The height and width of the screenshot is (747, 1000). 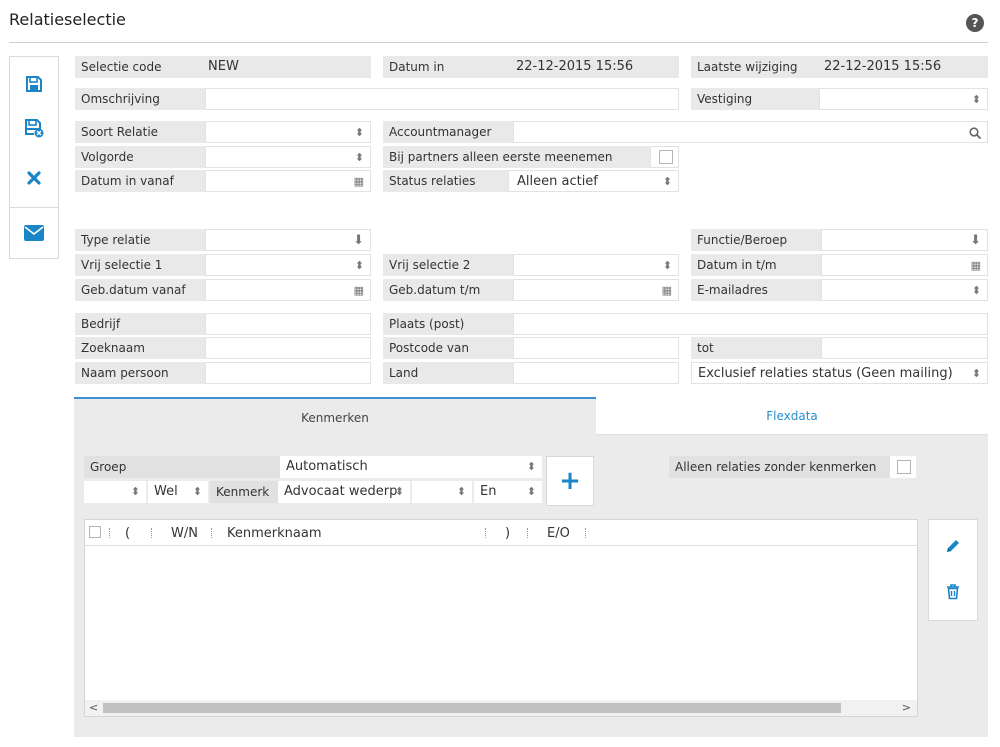 I want to click on bedrijf-label: Bedrijf, so click(x=140, y=324).